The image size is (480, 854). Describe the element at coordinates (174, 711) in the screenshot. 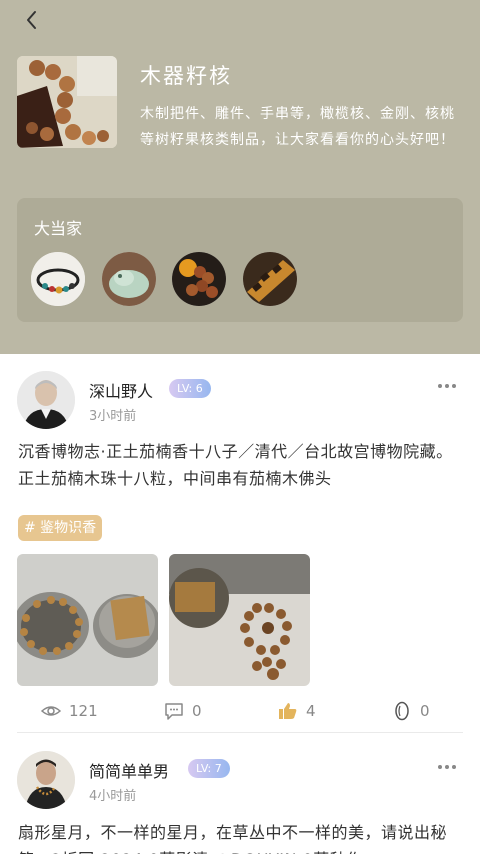

I see `comment-icon` at that location.